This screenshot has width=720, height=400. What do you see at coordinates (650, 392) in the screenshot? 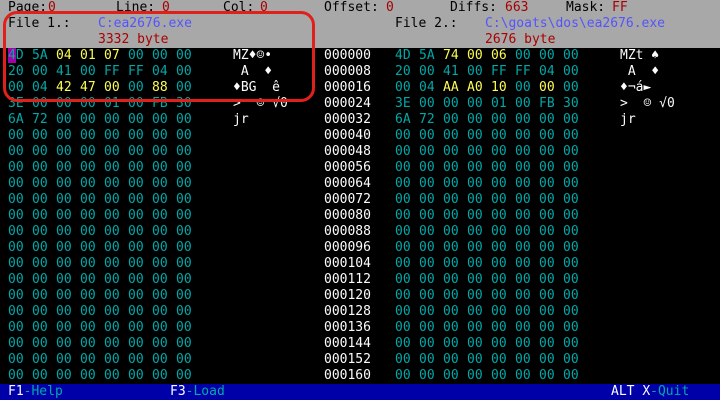
I see `quit-key: ALT X-Quit` at bounding box center [650, 392].